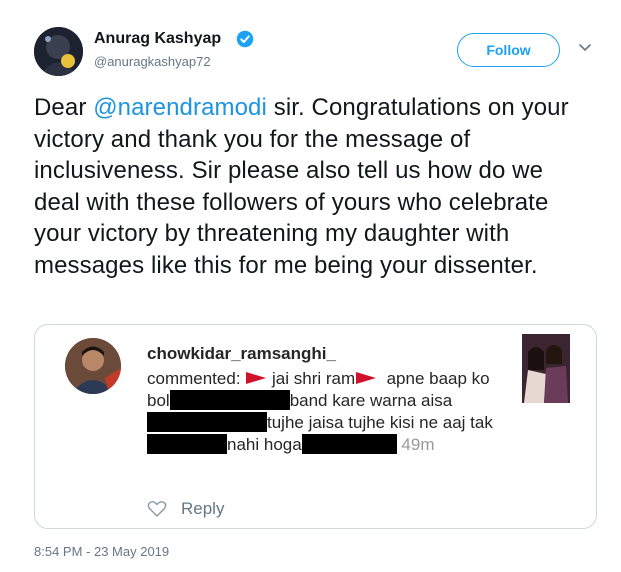 This screenshot has height=572, width=621. I want to click on tweet-timestamp: 8:54 PM - 23 May 2019, so click(101, 551).